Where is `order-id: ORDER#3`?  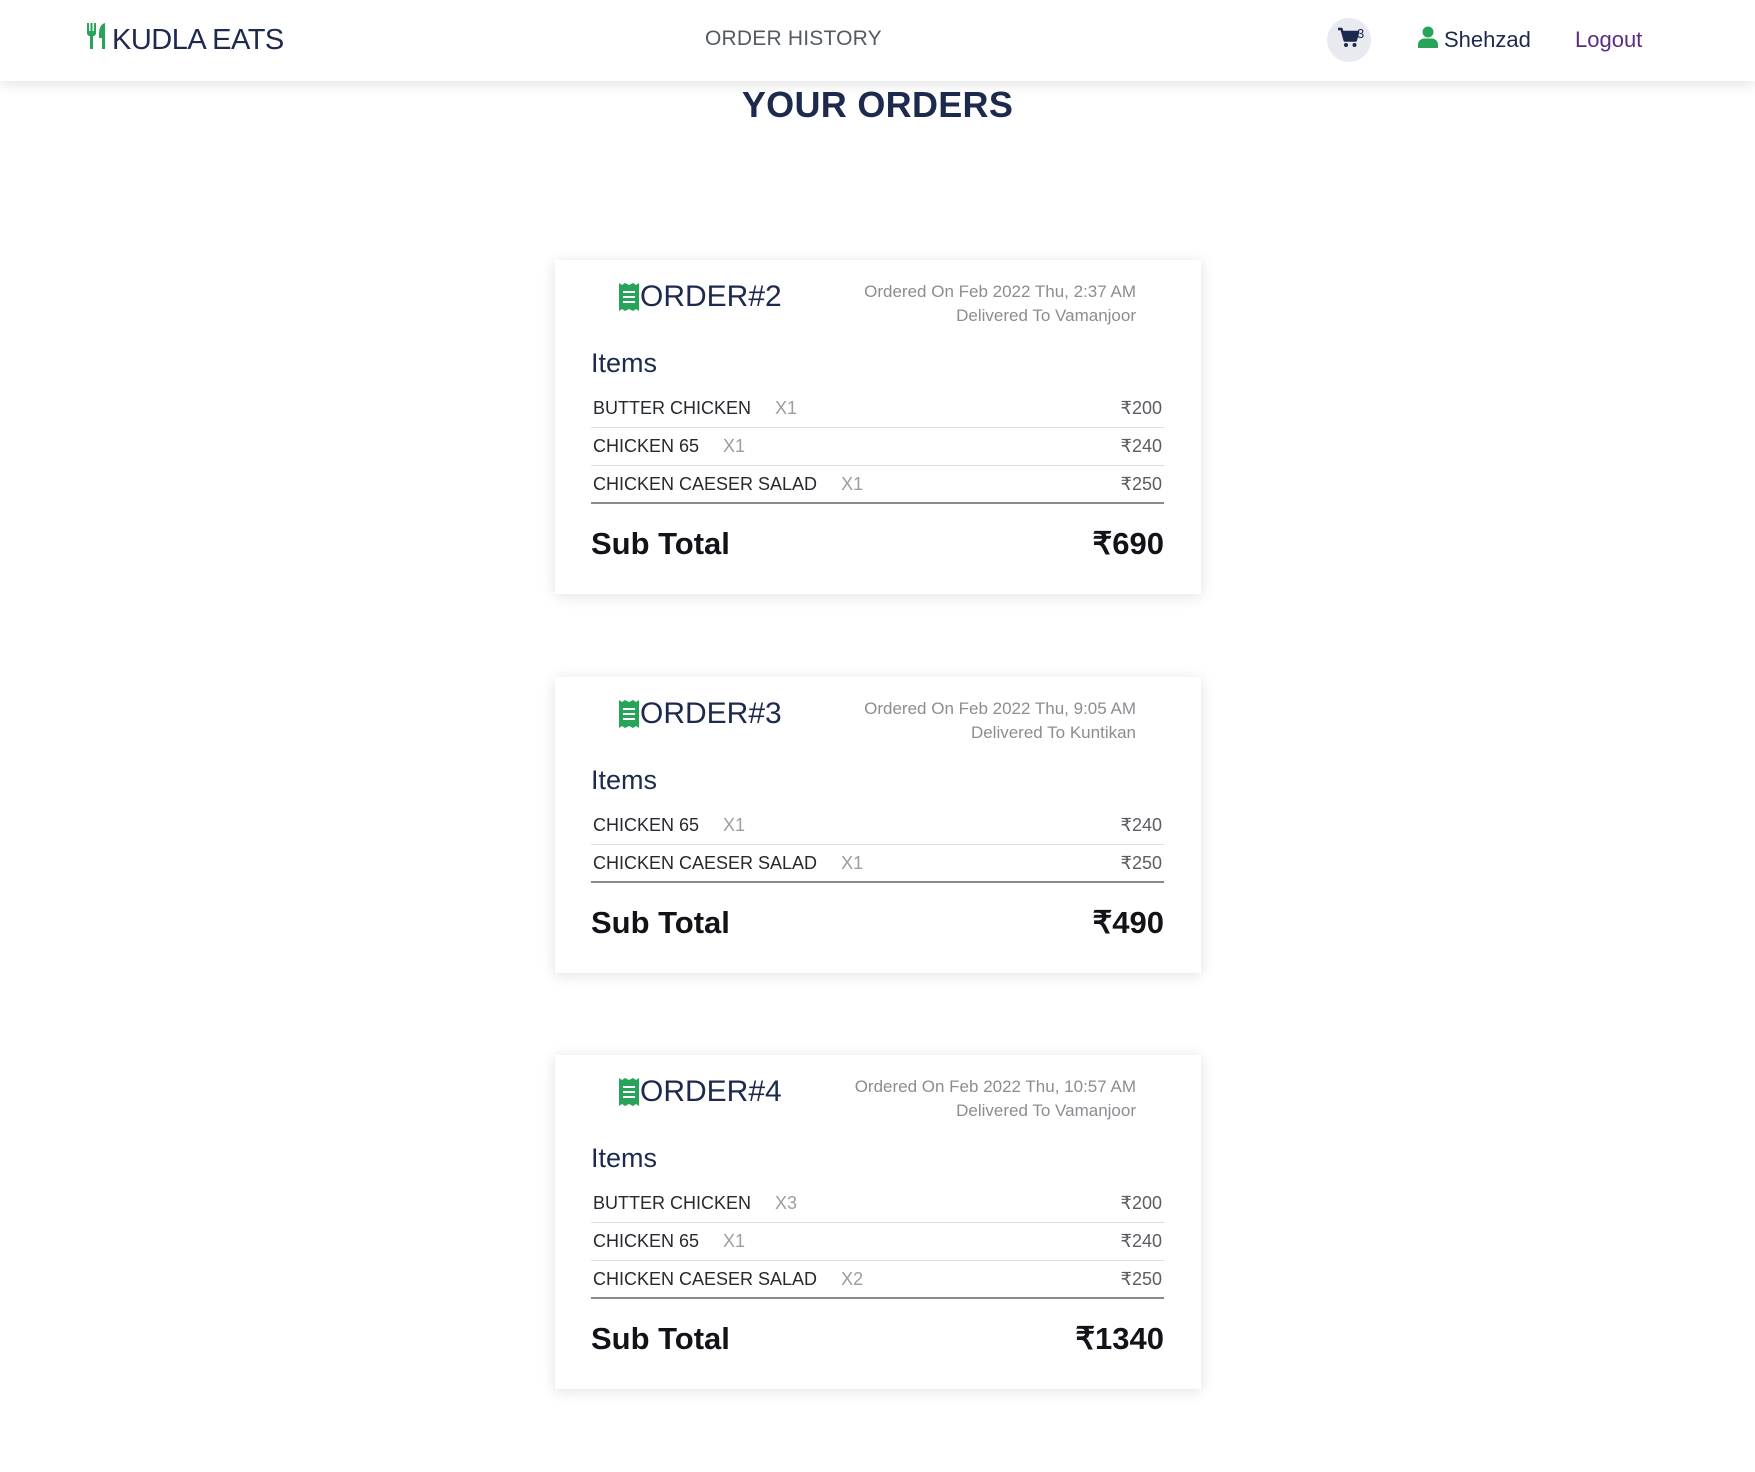
order-id: ORDER#3 is located at coordinates (700, 714).